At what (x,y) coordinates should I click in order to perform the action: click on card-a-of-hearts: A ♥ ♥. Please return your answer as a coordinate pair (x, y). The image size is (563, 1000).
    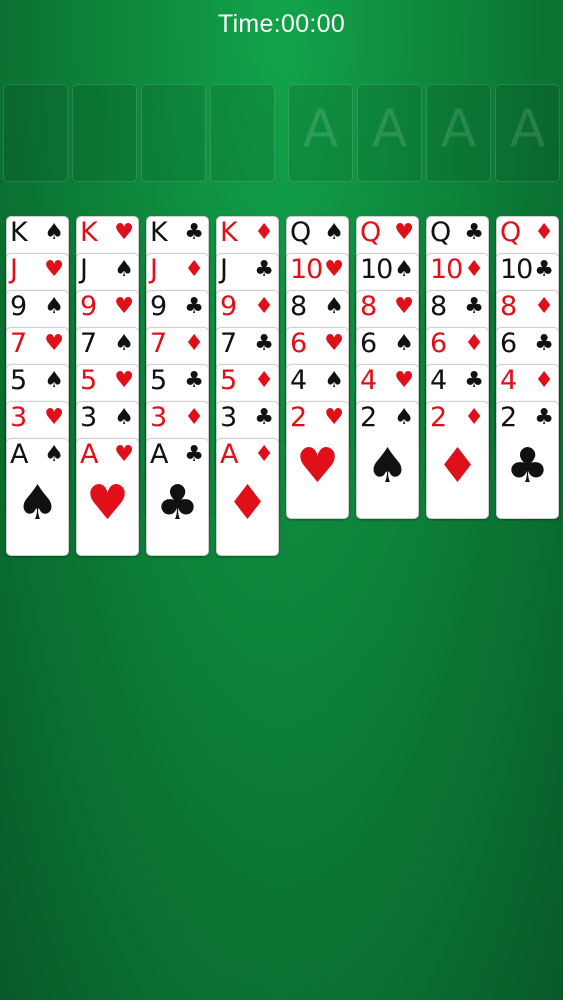
    Looking at the image, I should click on (107, 497).